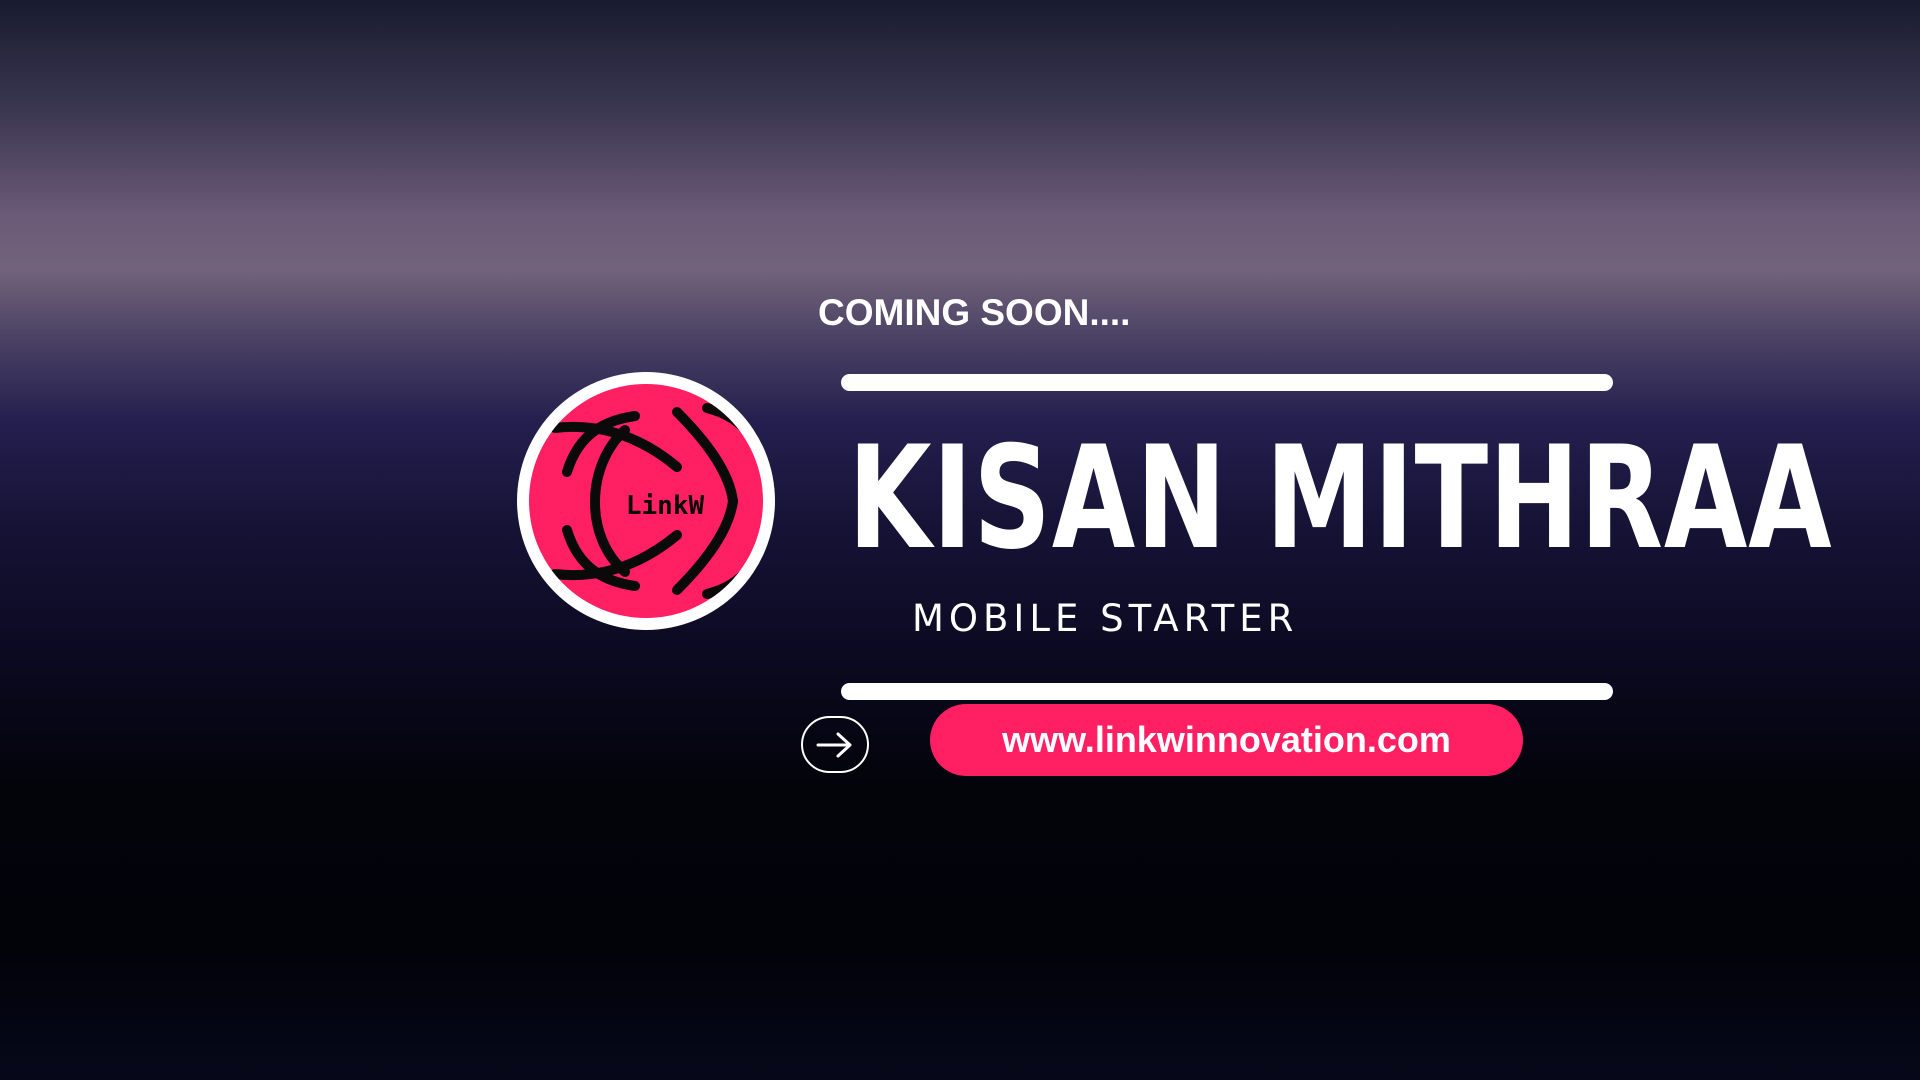  Describe the element at coordinates (1105, 618) in the screenshot. I see `product-subtitle: MOBILE STARTER` at that location.